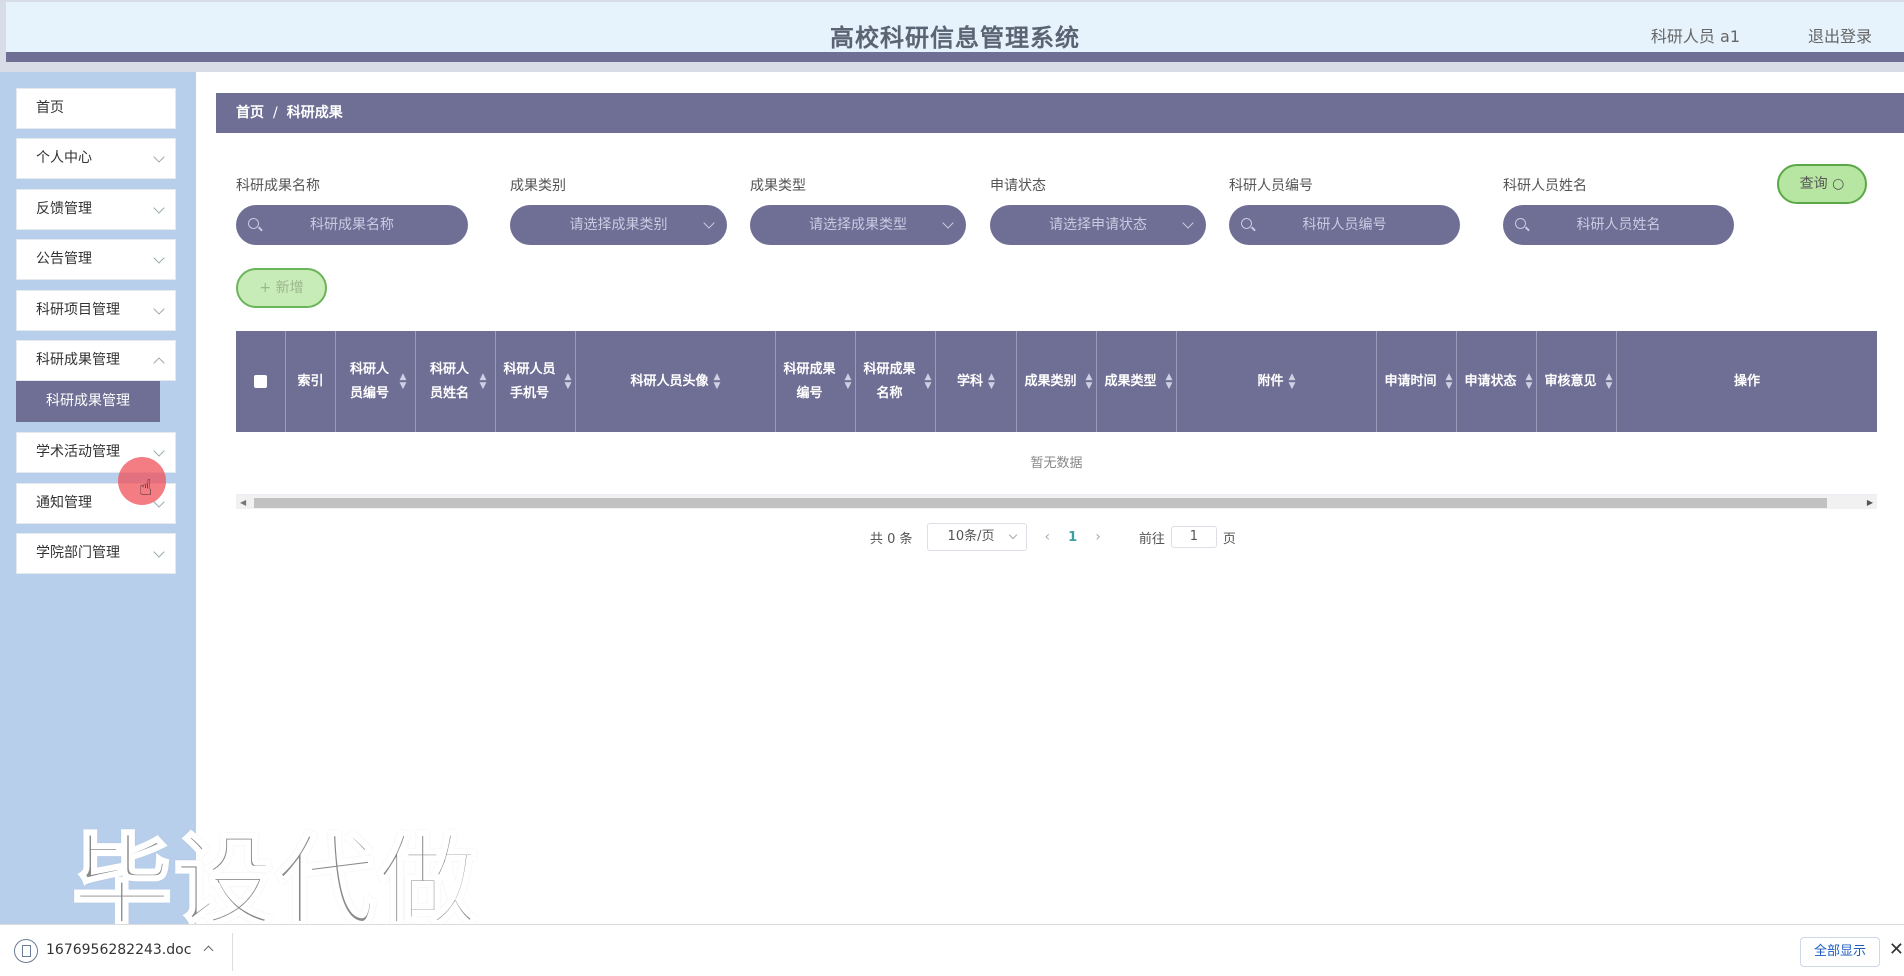 This screenshot has height=976, width=1904. Describe the element at coordinates (1193, 537) in the screenshot. I see `goto-page-input: 1` at that location.